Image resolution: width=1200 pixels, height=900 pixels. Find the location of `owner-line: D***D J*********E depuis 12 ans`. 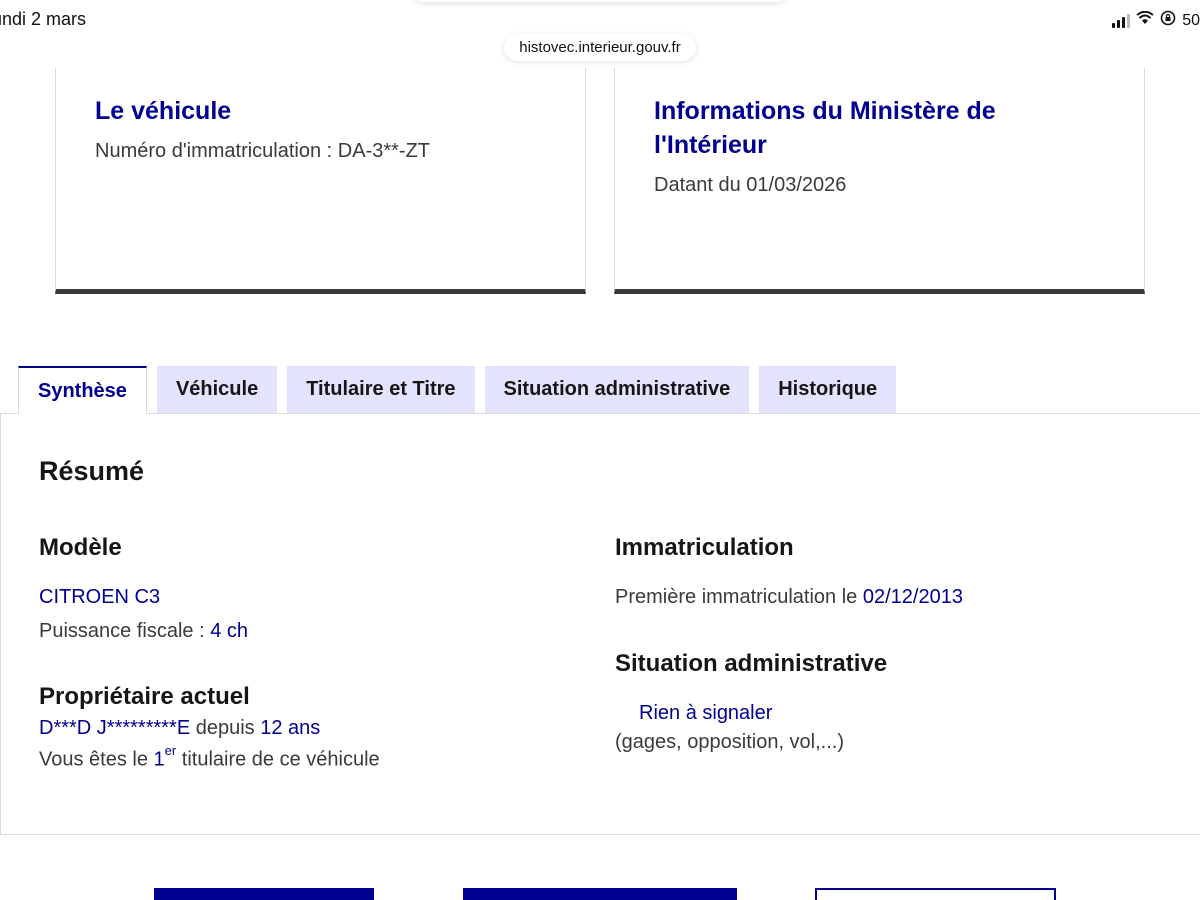

owner-line: D***D J*********E depuis 12 ans is located at coordinates (179, 728).